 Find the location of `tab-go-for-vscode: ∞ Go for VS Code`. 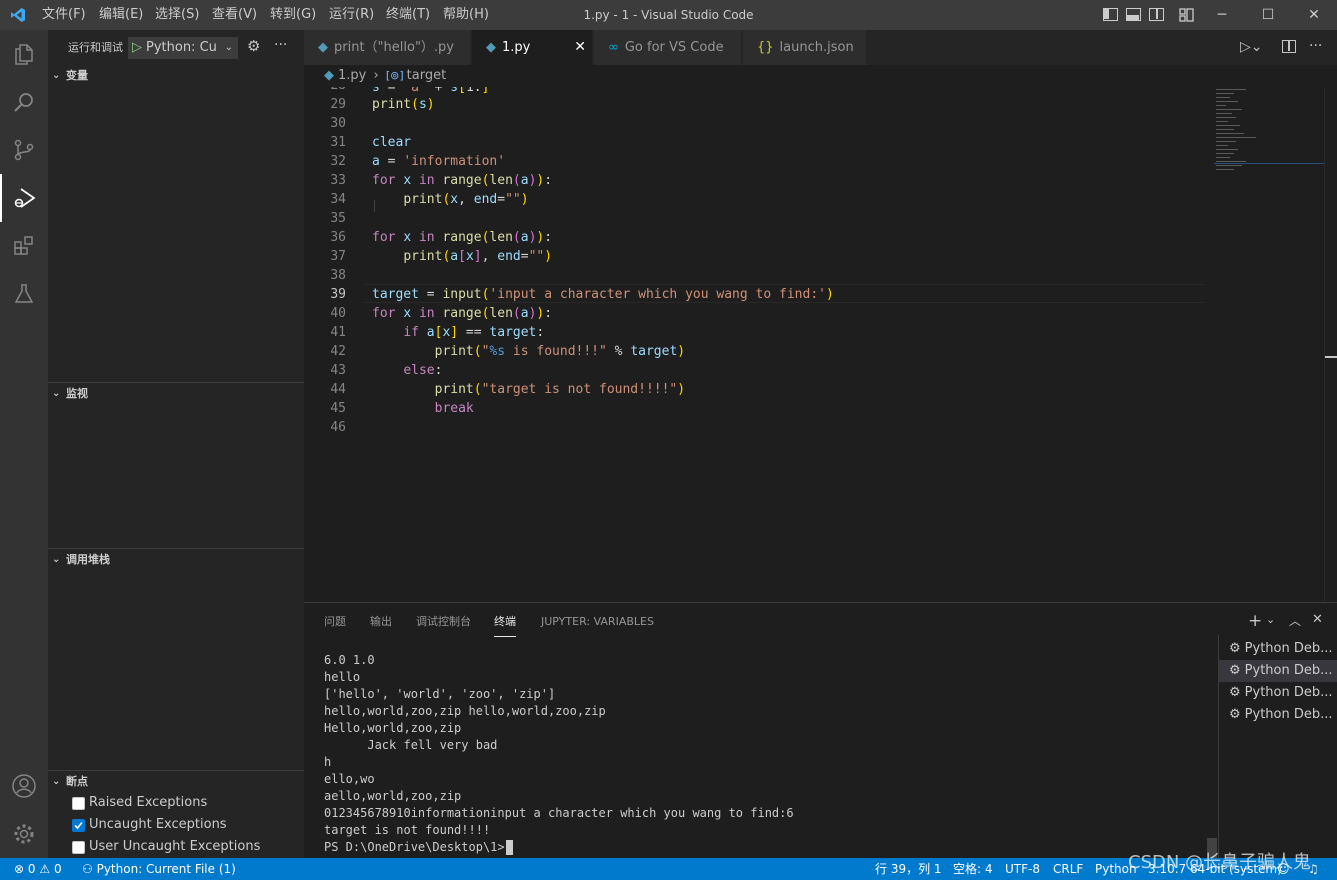

tab-go-for-vscode: ∞ Go for VS Code is located at coordinates (668, 47).